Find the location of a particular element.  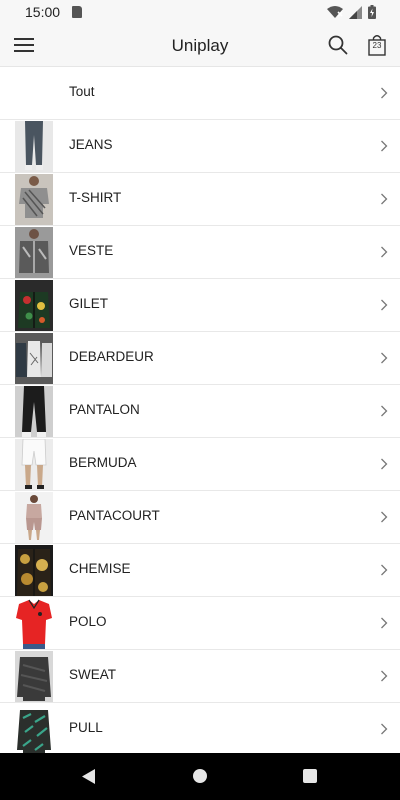

cardigan-thumbnail is located at coordinates (34, 305).